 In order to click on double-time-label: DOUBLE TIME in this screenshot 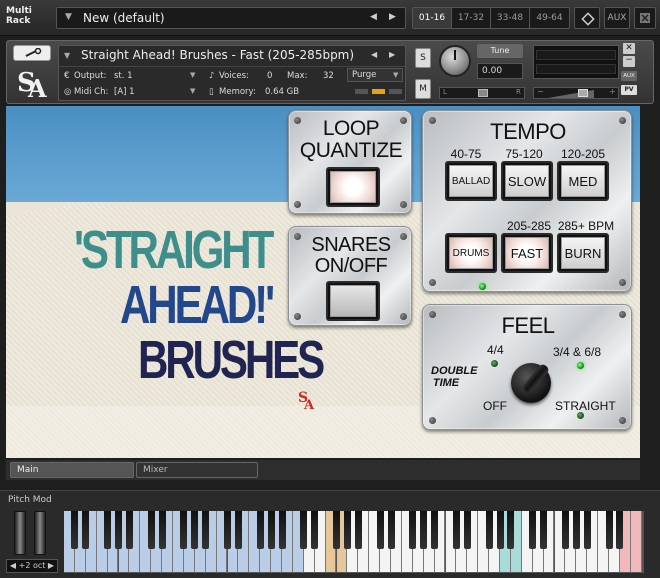, I will do `click(454, 377)`.